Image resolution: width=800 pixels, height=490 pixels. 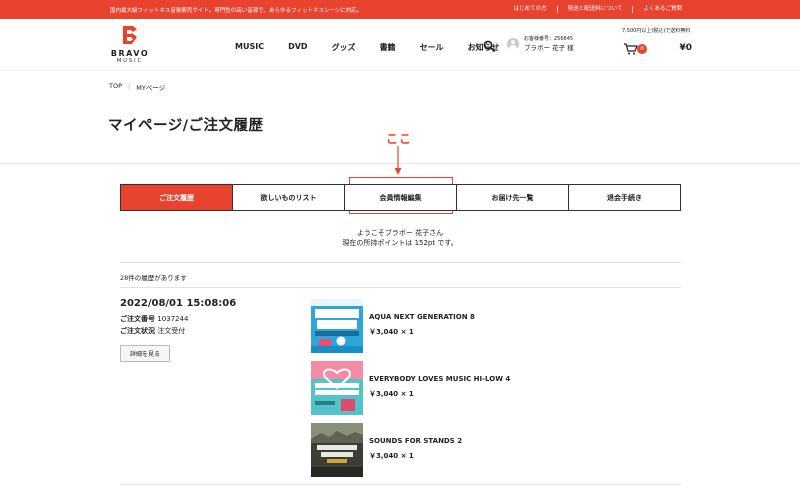 I want to click on link-first-time: はじめての方, so click(x=530, y=9).